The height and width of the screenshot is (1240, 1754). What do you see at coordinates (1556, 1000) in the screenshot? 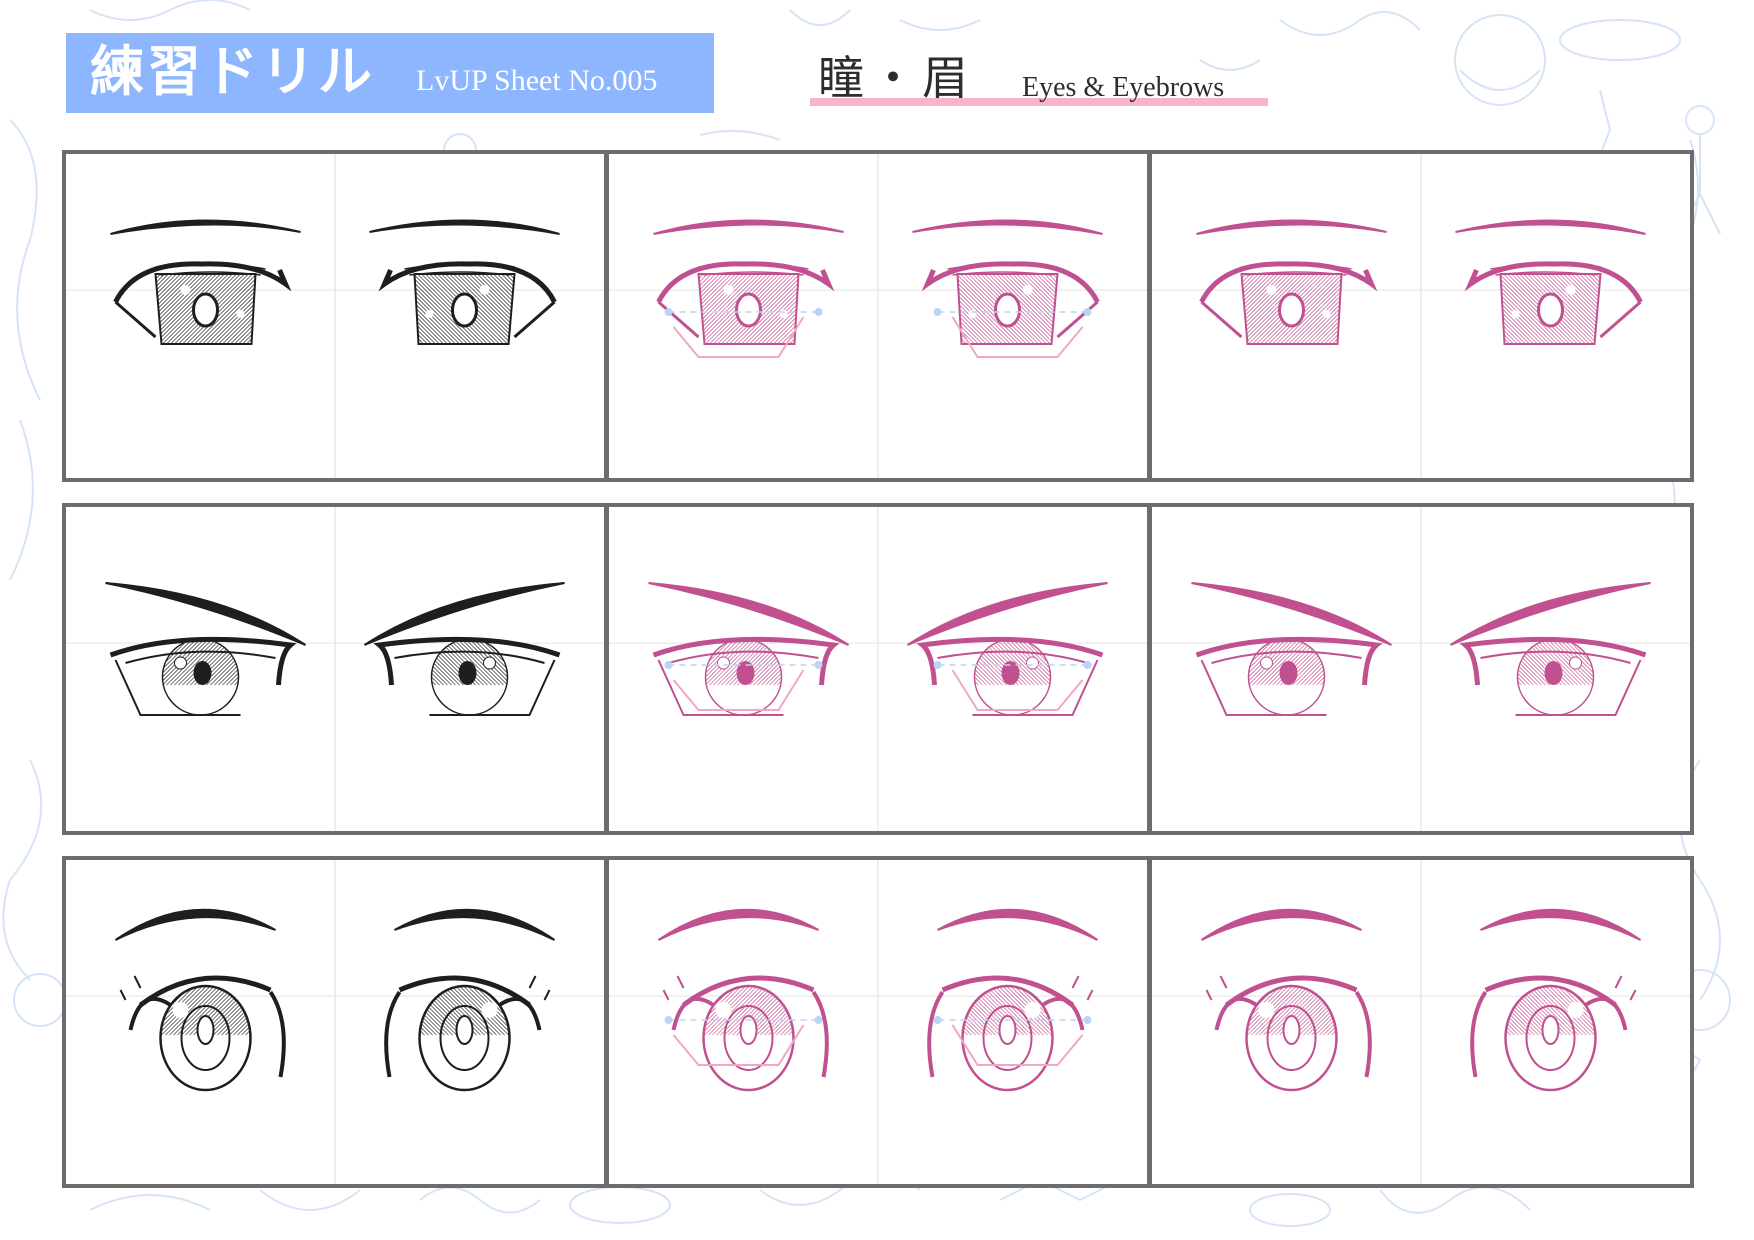
I see `row3-pink-trace-right-eye` at bounding box center [1556, 1000].